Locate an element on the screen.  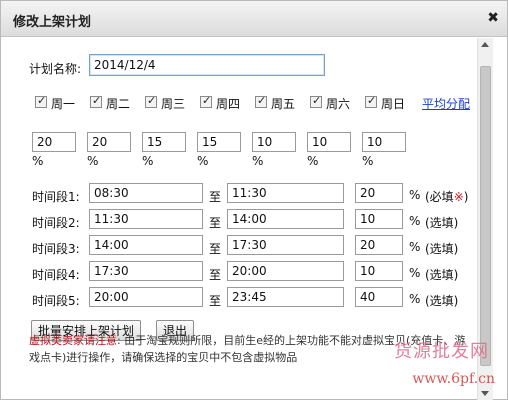
time-slot-label: 时间段2: is located at coordinates (56, 223).